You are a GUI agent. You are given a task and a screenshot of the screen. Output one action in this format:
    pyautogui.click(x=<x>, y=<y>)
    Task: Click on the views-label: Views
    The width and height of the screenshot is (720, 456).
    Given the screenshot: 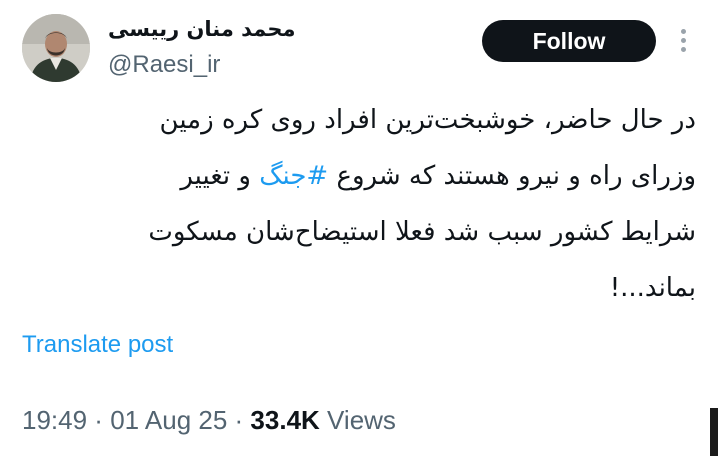 What is the action you would take?
    pyautogui.click(x=361, y=420)
    